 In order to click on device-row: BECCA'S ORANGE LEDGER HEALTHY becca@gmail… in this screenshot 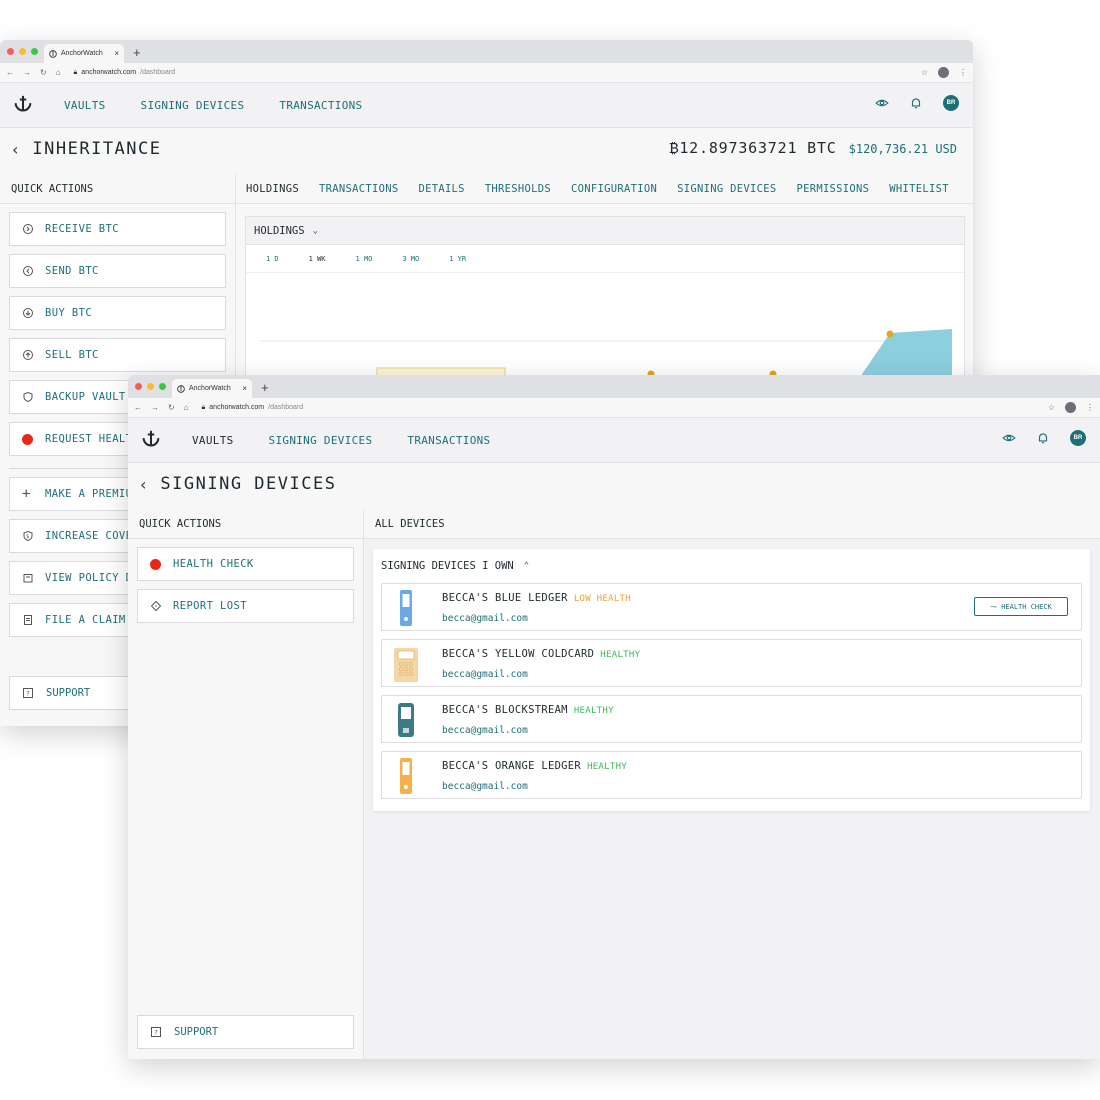, I will do `click(731, 775)`.